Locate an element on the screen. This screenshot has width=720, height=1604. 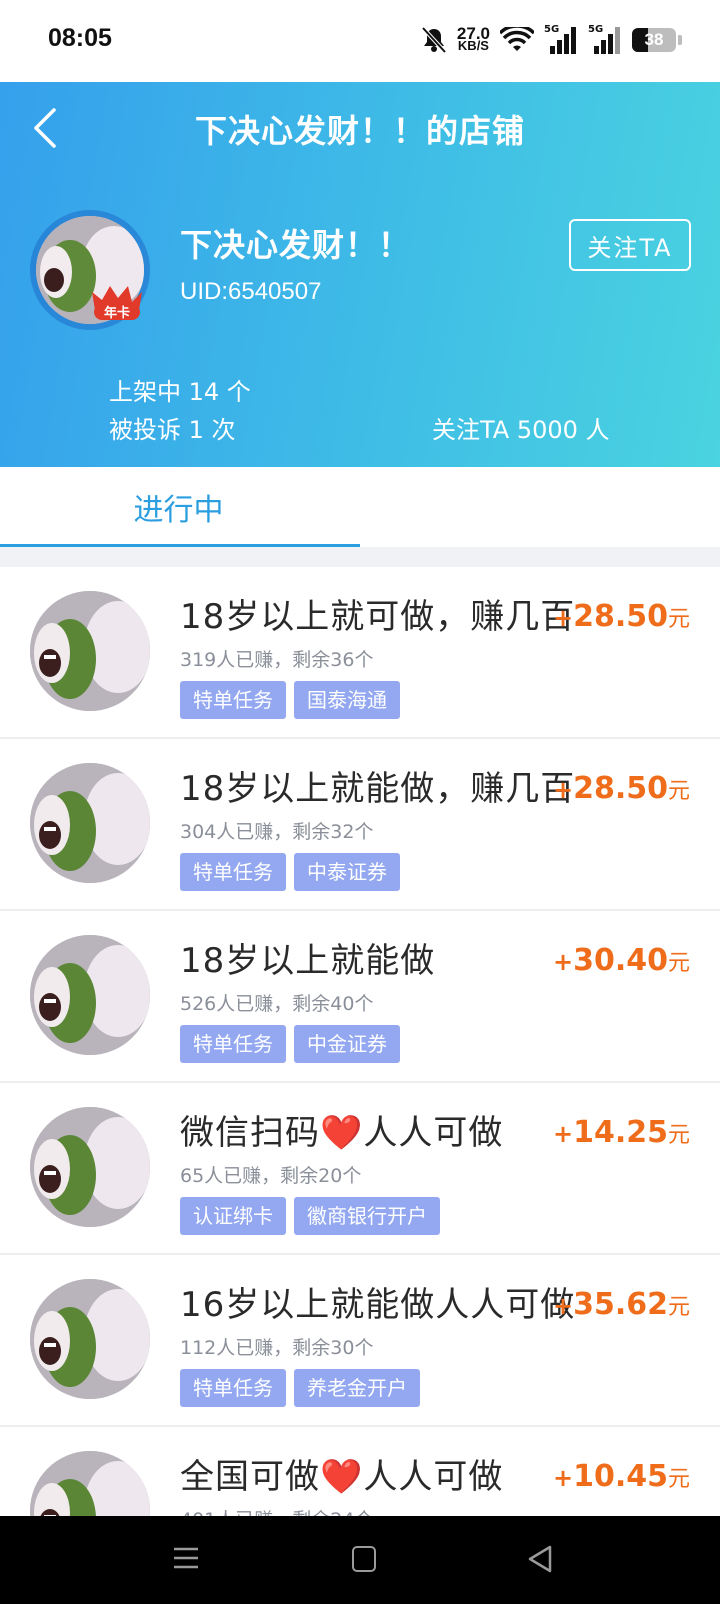
task-title: 18岁以上就能做，赚几百 is located at coordinates (378, 789).